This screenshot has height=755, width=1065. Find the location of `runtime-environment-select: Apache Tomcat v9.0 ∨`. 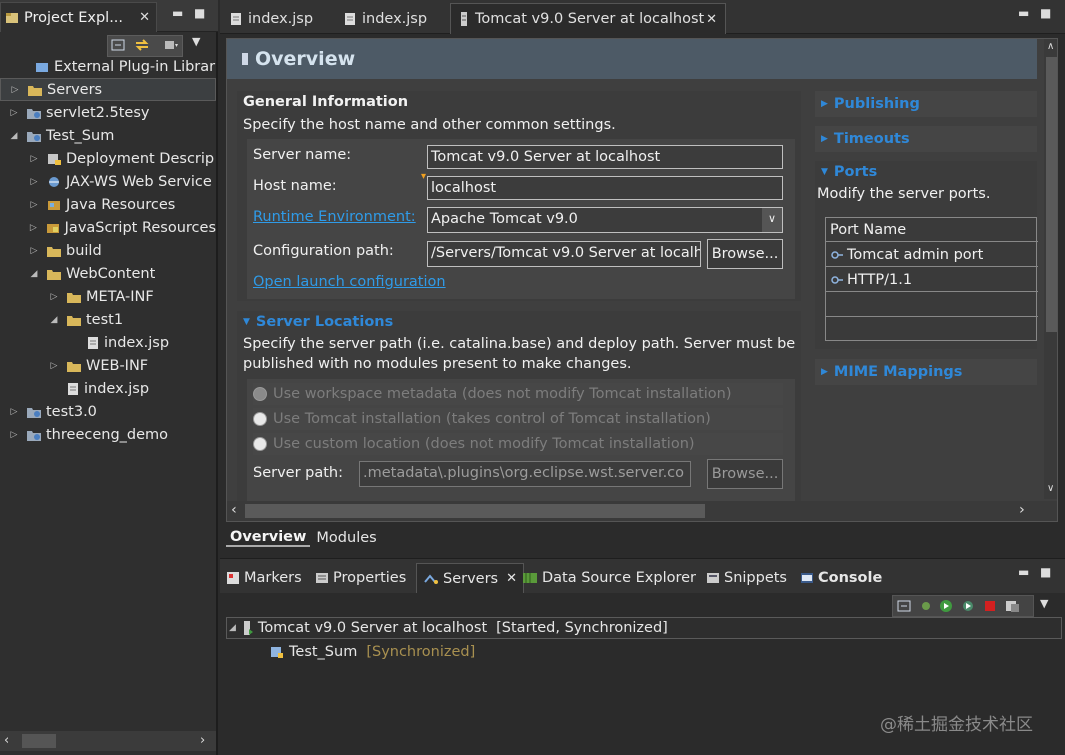

runtime-environment-select: Apache Tomcat v9.0 ∨ is located at coordinates (605, 220).